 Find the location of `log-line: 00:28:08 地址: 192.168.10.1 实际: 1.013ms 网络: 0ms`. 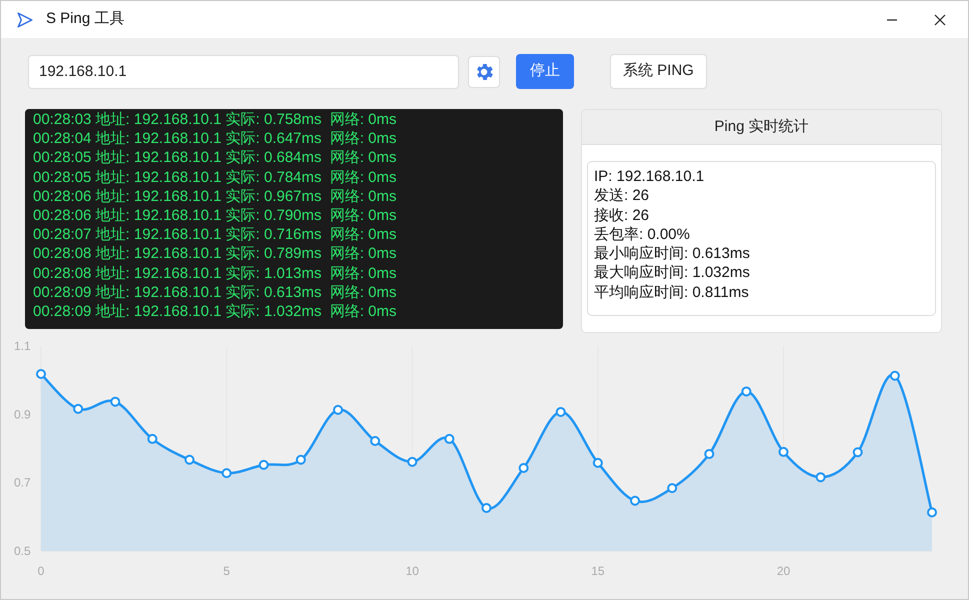

log-line: 00:28:08 地址: 192.168.10.1 实际: 1.013ms 网络: 0ms is located at coordinates (215, 273).